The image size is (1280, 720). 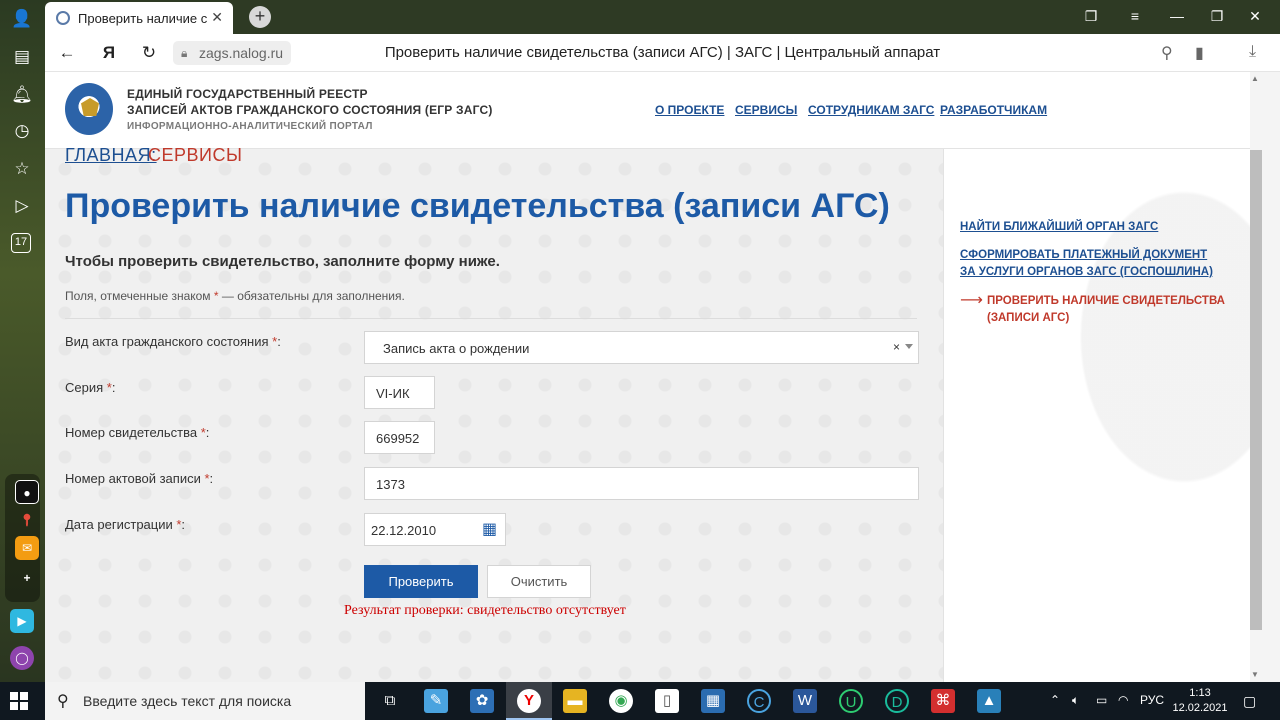 What do you see at coordinates (1252, 52) in the screenshot?
I see `download-icon: ⤓` at bounding box center [1252, 52].